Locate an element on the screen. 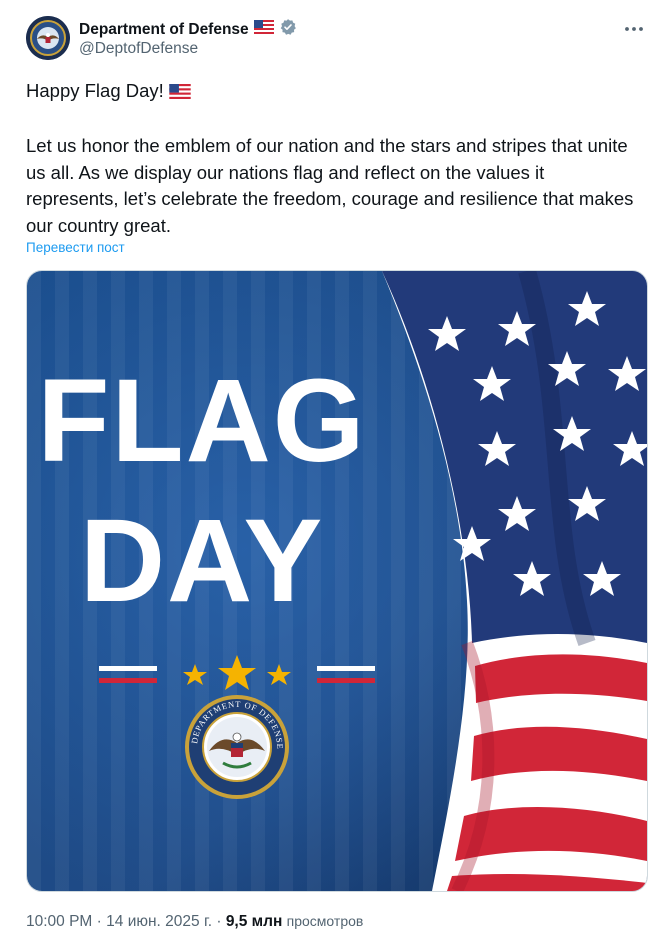 The image size is (665, 950). more-options-icon is located at coordinates (634, 29).